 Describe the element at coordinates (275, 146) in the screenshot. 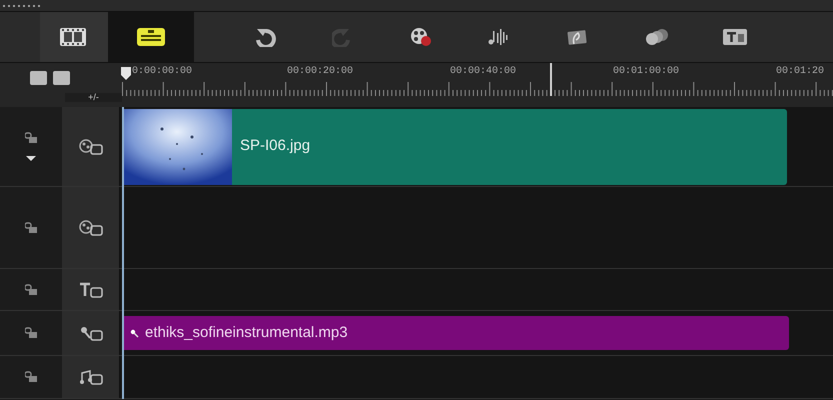

I see `clip-label: SP-I06.jpg` at that location.